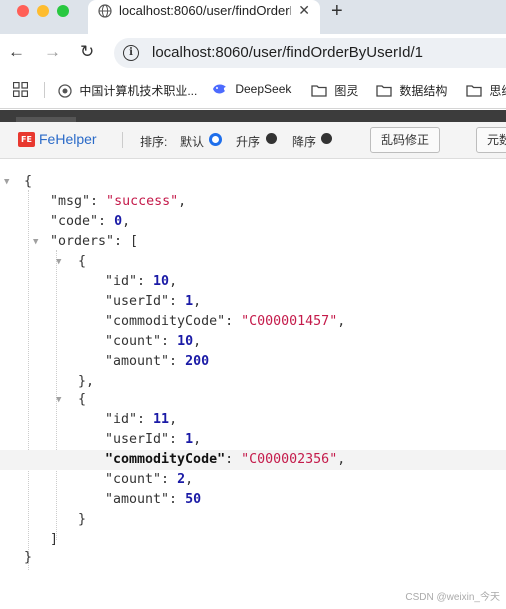 This screenshot has width=506, height=609. Describe the element at coordinates (497, 91) in the screenshot. I see `bookmark-label: 思维` at that location.